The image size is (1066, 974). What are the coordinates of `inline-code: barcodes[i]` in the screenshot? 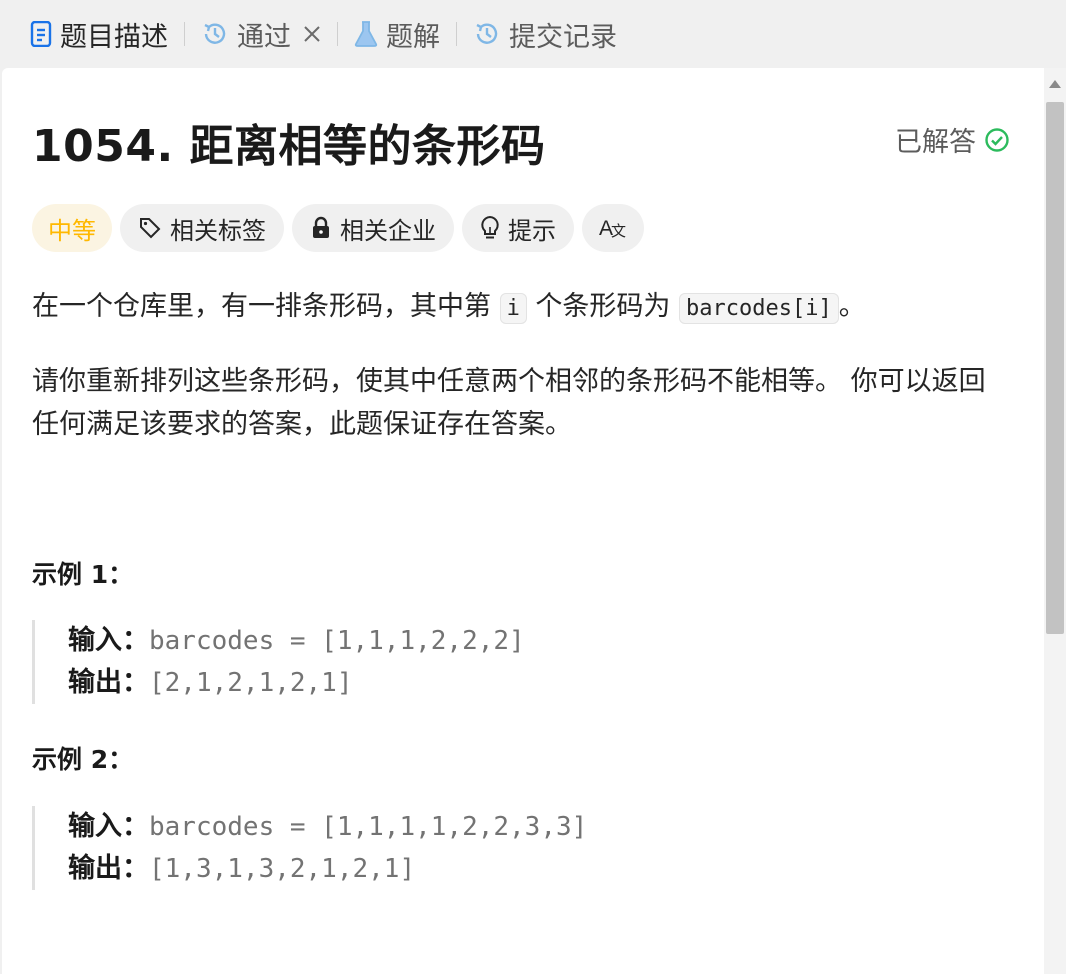 It's located at (759, 308).